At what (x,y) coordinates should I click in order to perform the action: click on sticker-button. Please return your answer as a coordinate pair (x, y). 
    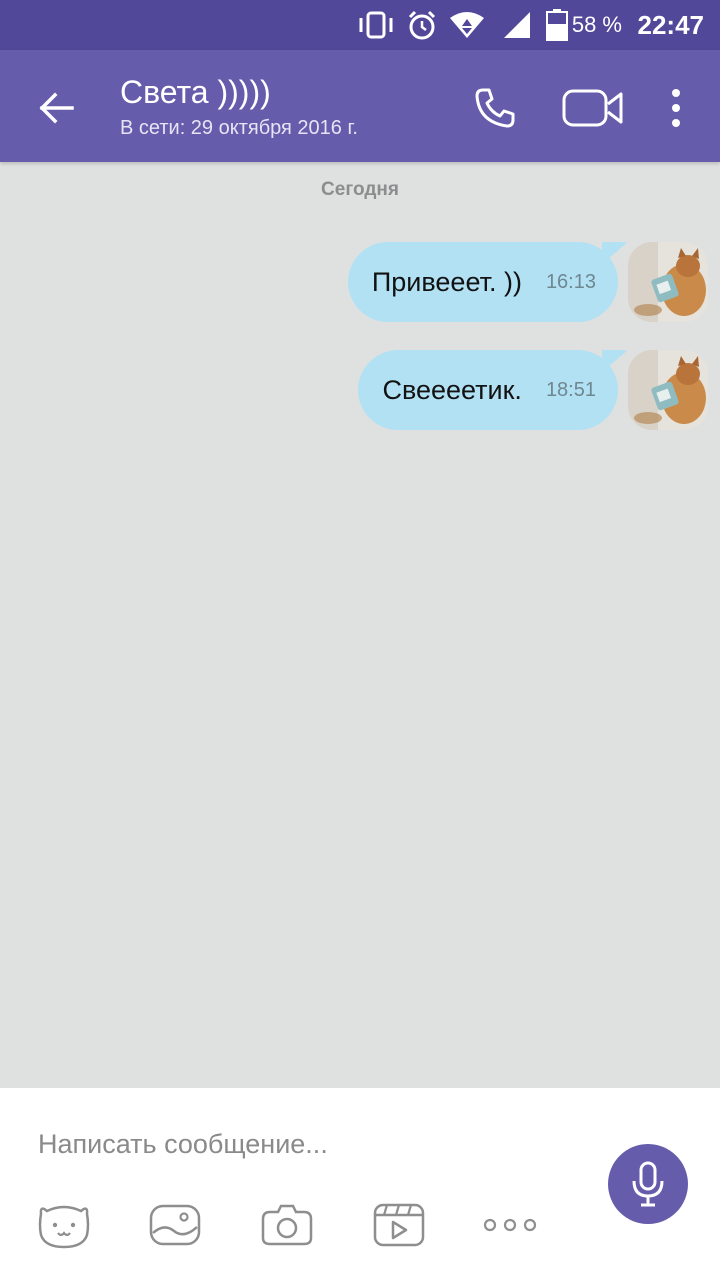
    Looking at the image, I should click on (64, 1225).